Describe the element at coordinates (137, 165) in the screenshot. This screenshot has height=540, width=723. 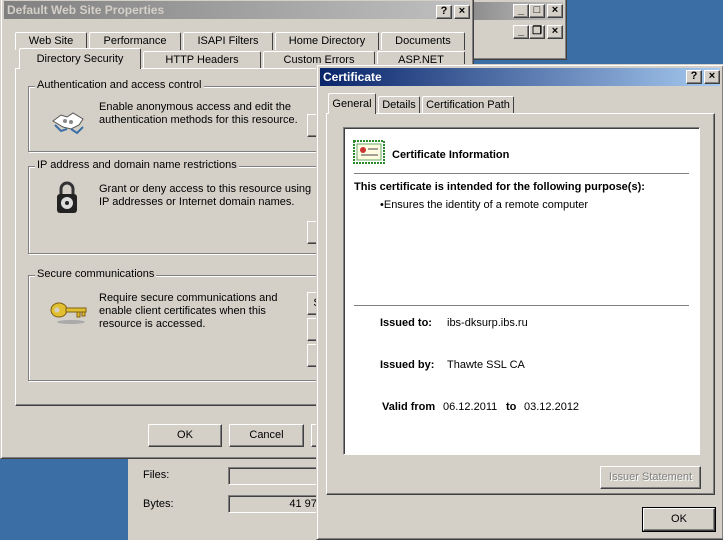
I see `ip-group-title: IP address and domain name restrictions` at that location.